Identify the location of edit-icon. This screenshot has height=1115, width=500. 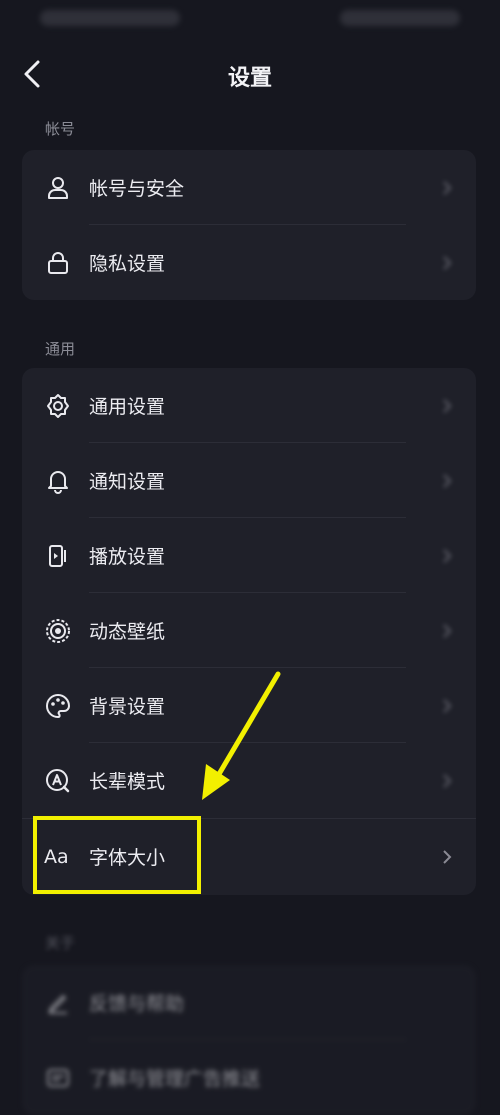
(58, 1003).